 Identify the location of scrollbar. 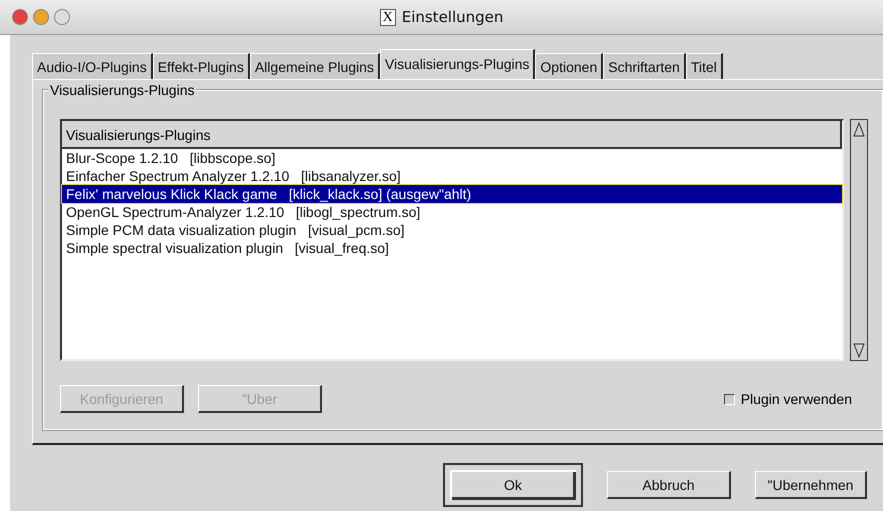
(859, 240).